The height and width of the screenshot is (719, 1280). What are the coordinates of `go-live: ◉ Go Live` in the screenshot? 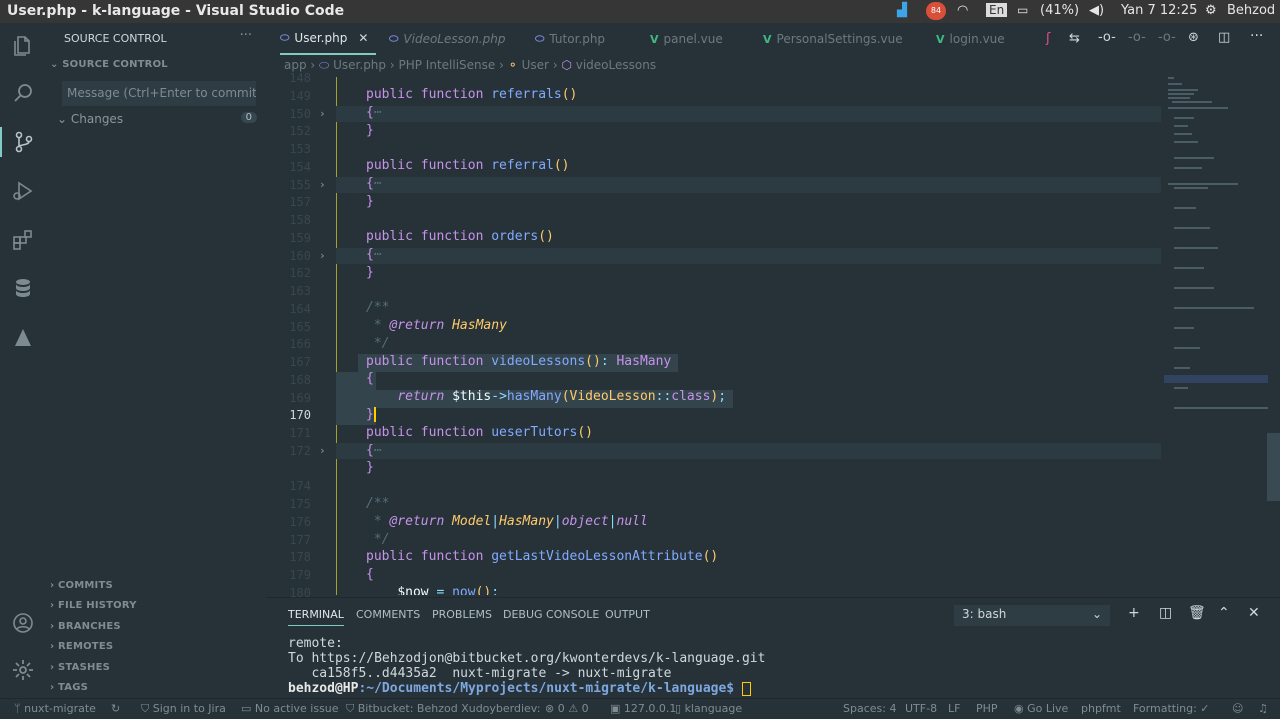 It's located at (1041, 708).